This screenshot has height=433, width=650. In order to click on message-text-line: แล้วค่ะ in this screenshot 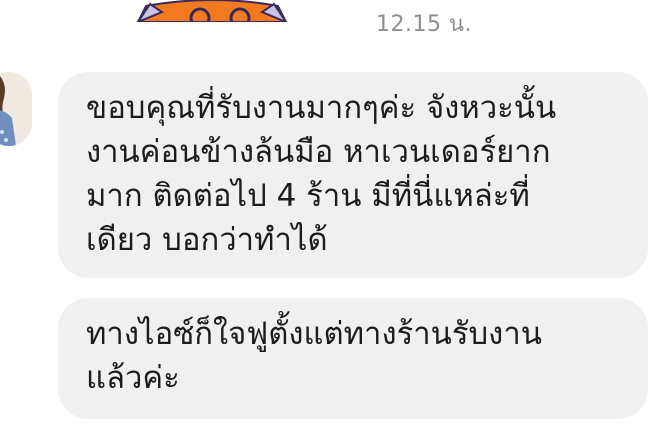, I will do `click(133, 378)`.